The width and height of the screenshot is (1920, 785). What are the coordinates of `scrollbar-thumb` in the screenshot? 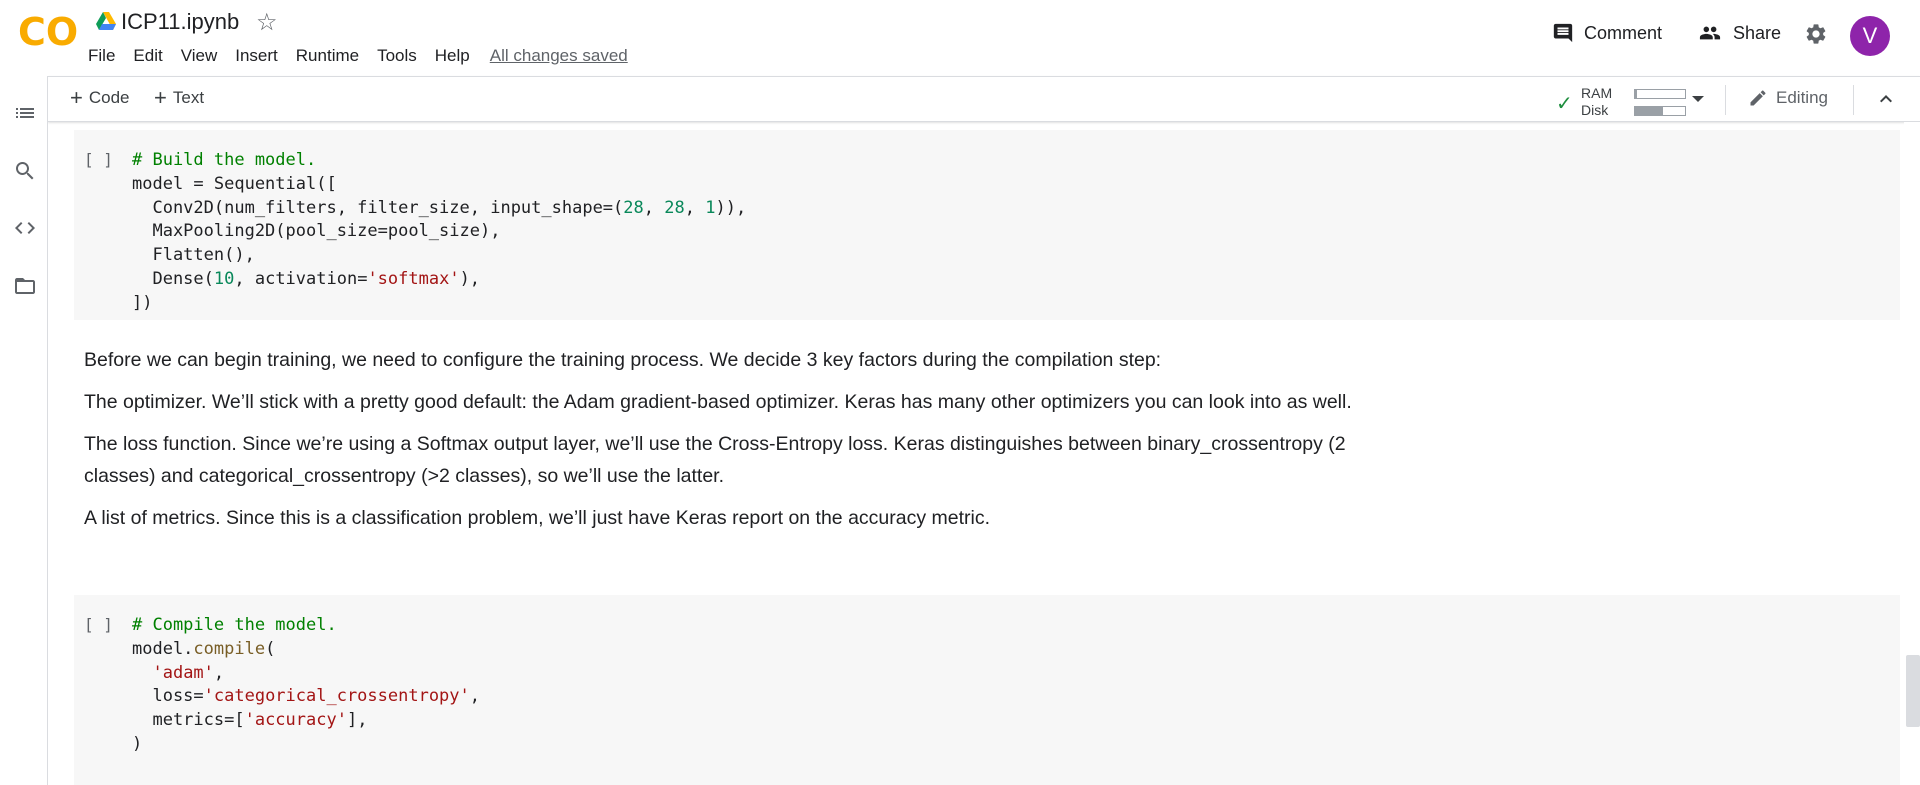 It's located at (1913, 691).